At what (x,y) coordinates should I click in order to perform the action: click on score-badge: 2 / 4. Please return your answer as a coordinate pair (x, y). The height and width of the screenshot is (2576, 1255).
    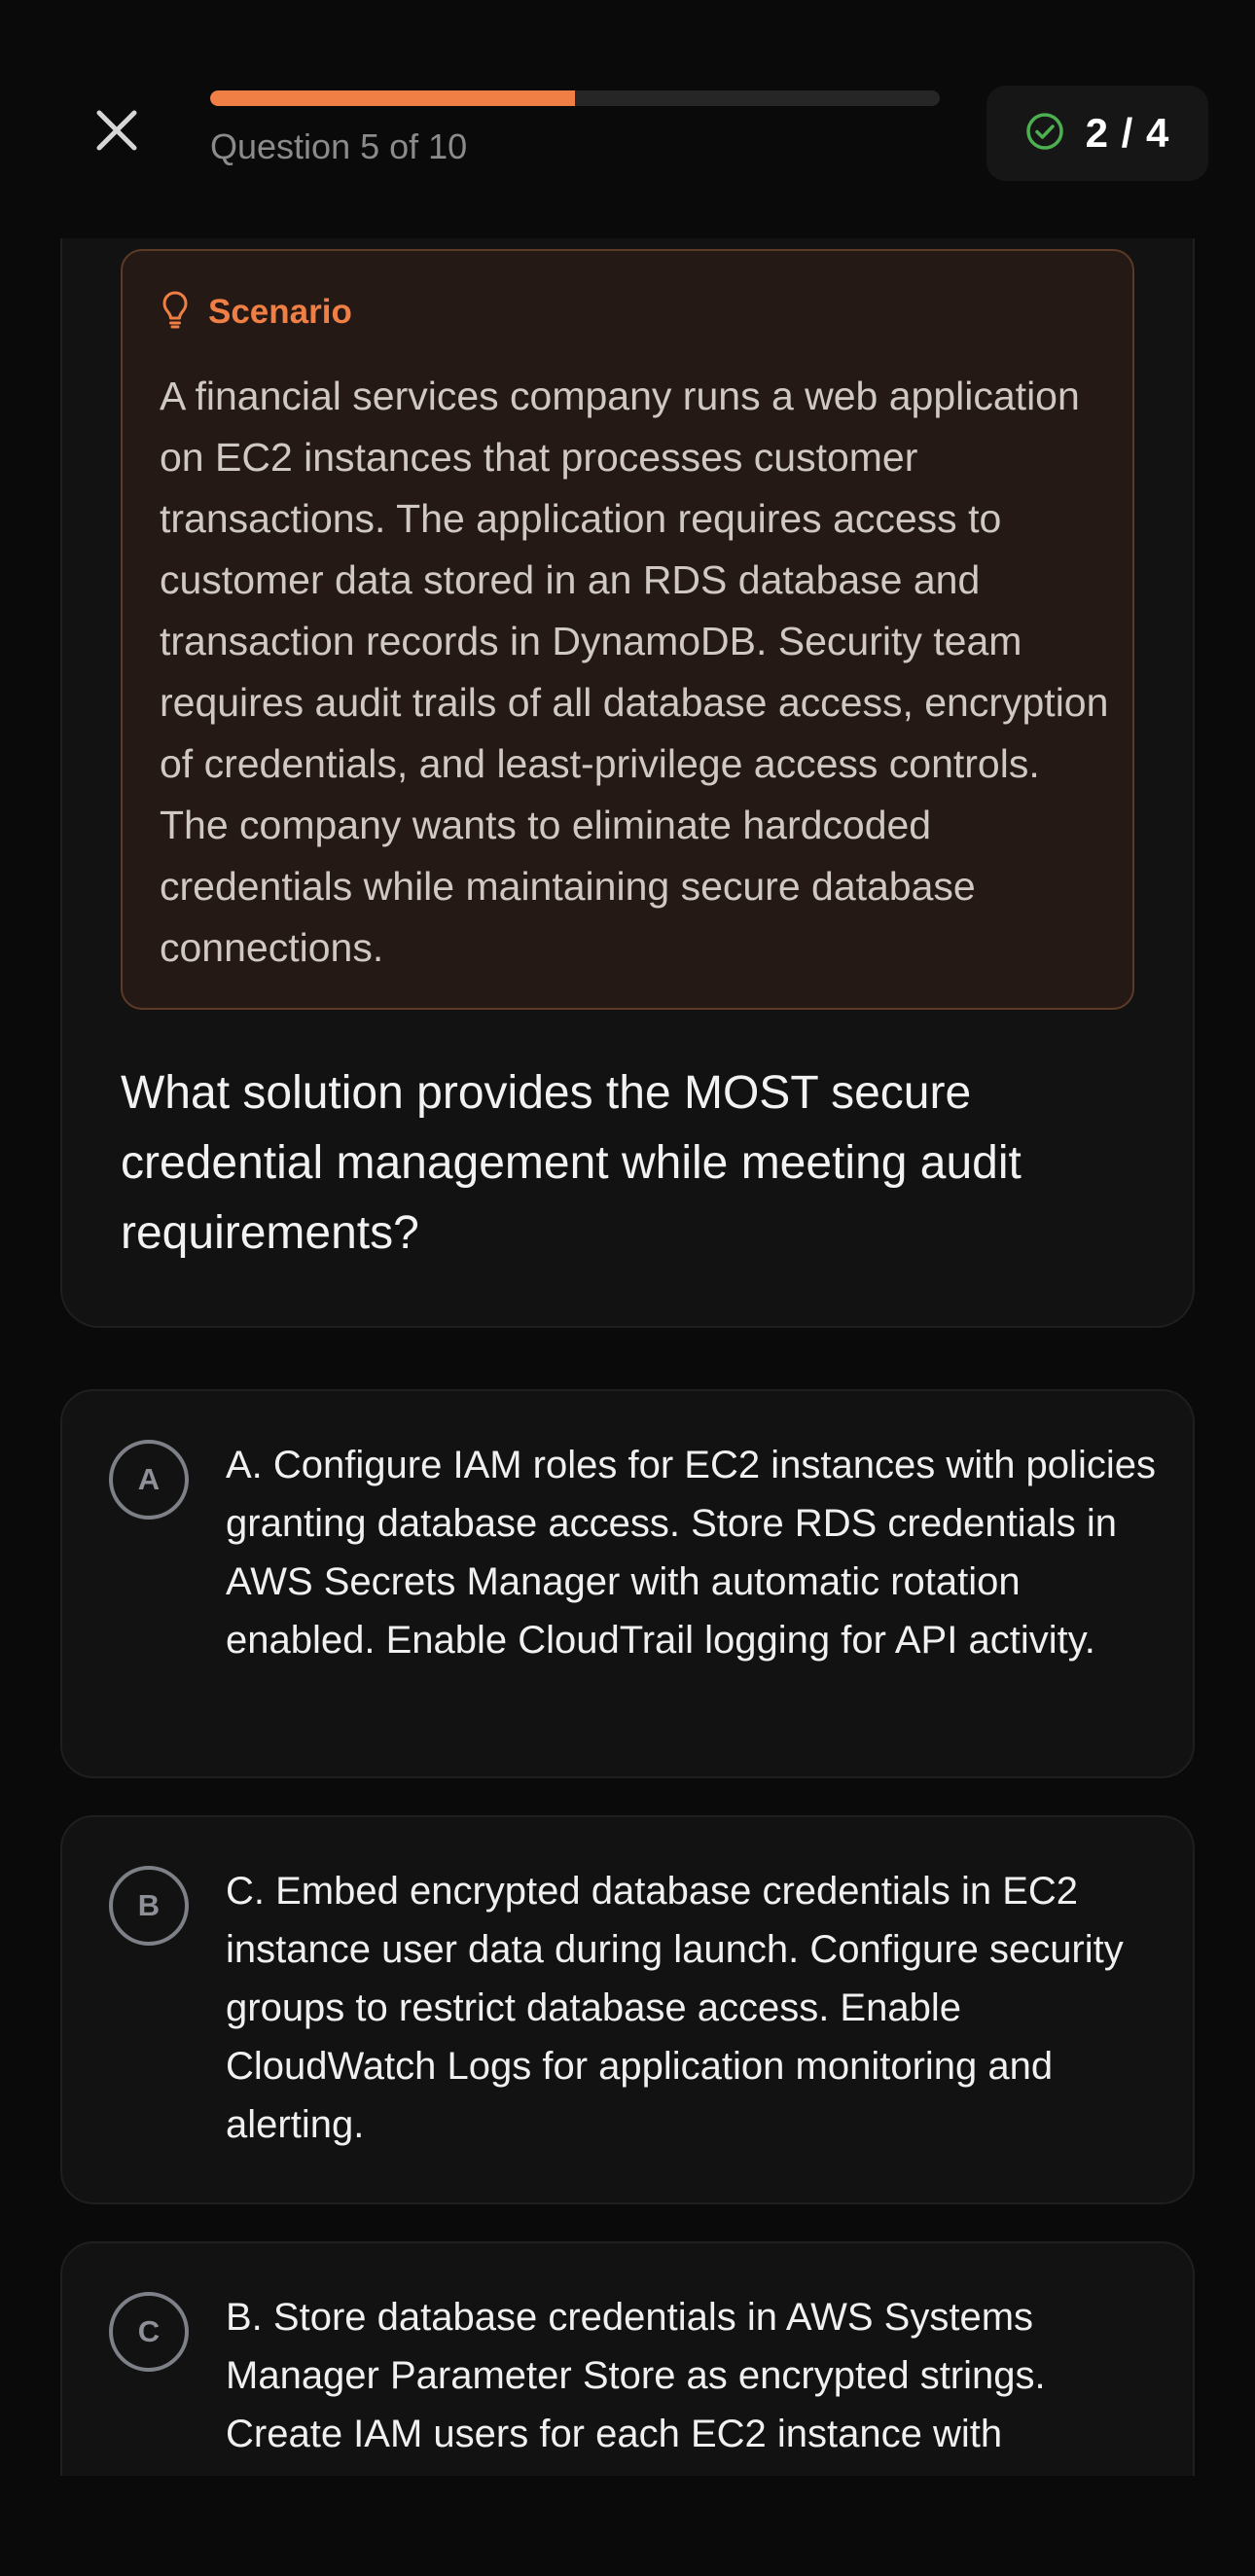
    Looking at the image, I should click on (1097, 133).